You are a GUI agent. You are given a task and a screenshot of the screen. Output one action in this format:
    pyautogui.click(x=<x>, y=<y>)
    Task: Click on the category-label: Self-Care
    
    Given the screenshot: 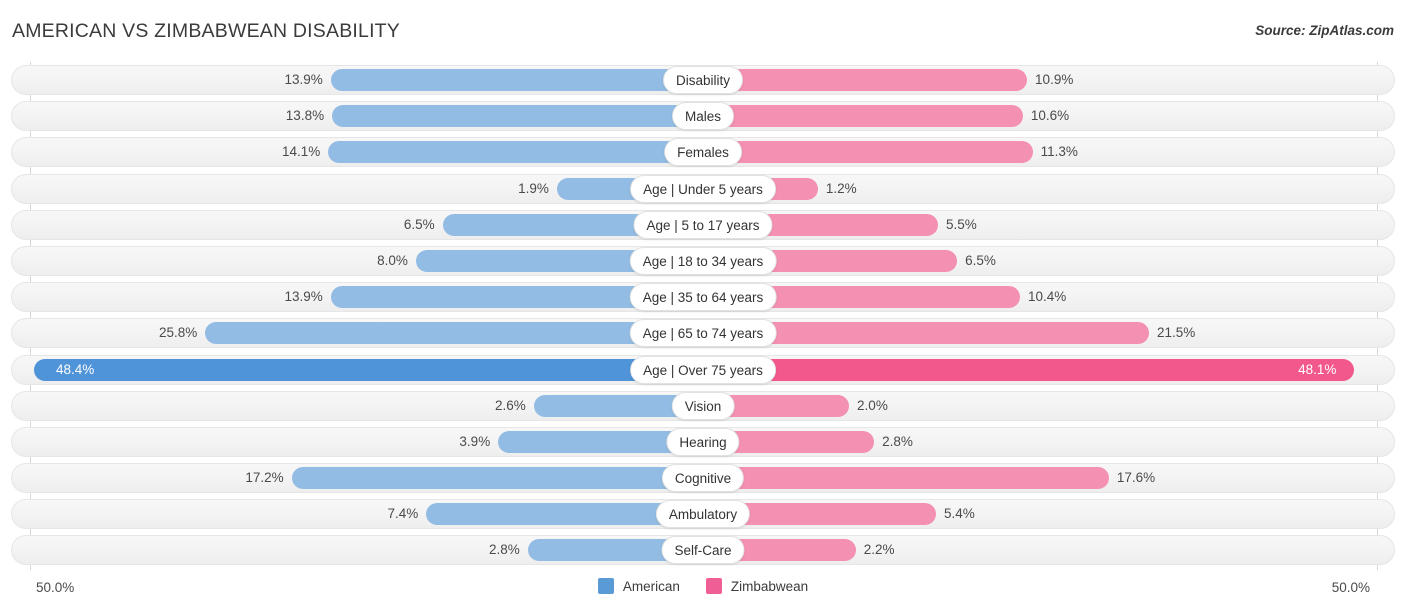 What is the action you would take?
    pyautogui.click(x=703, y=550)
    